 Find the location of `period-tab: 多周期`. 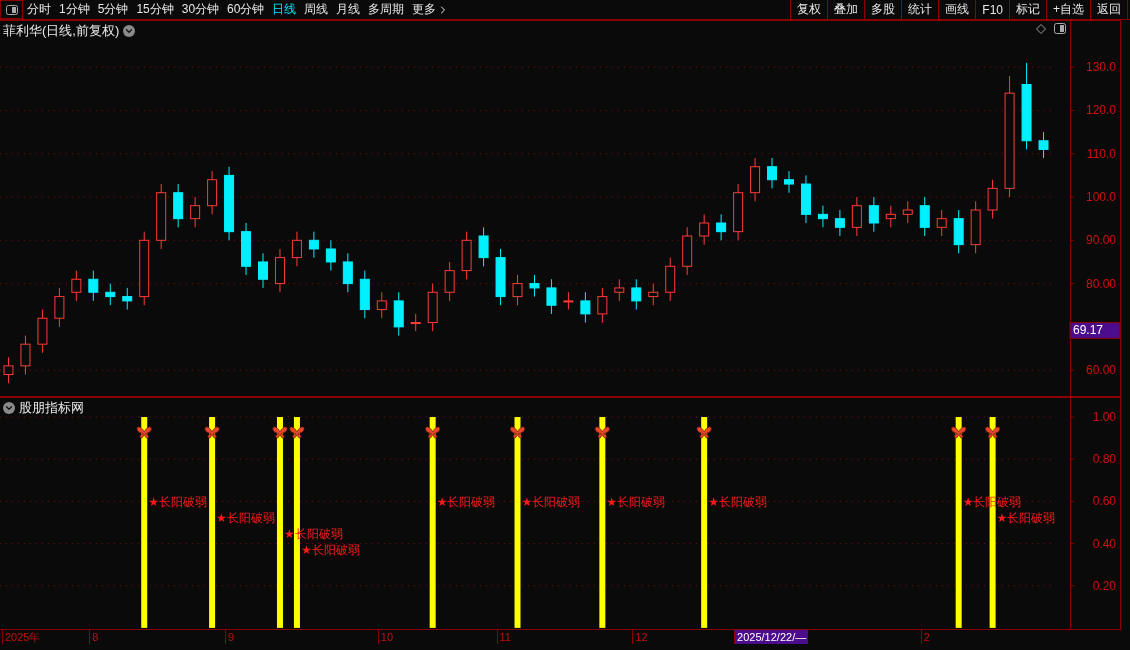

period-tab: 多周期 is located at coordinates (386, 9).